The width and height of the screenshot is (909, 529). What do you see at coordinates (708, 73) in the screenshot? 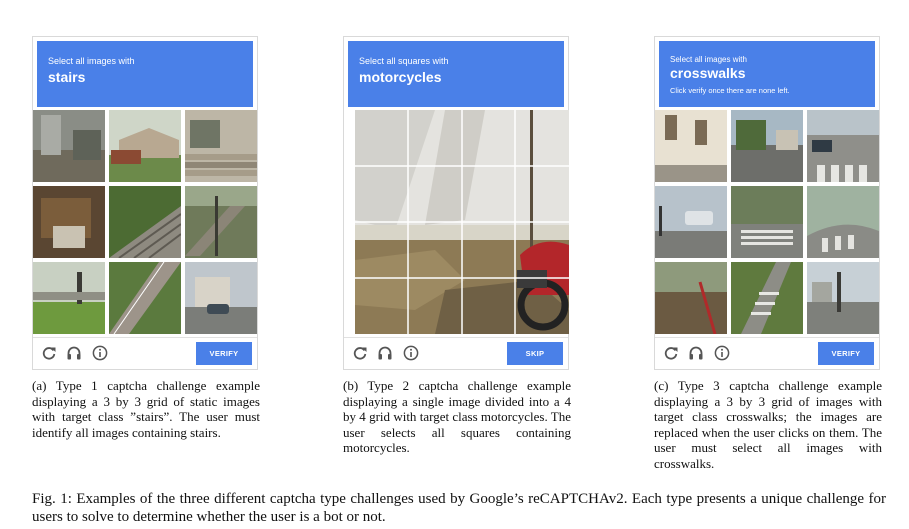
I see `header-target-class: crosswalks` at bounding box center [708, 73].